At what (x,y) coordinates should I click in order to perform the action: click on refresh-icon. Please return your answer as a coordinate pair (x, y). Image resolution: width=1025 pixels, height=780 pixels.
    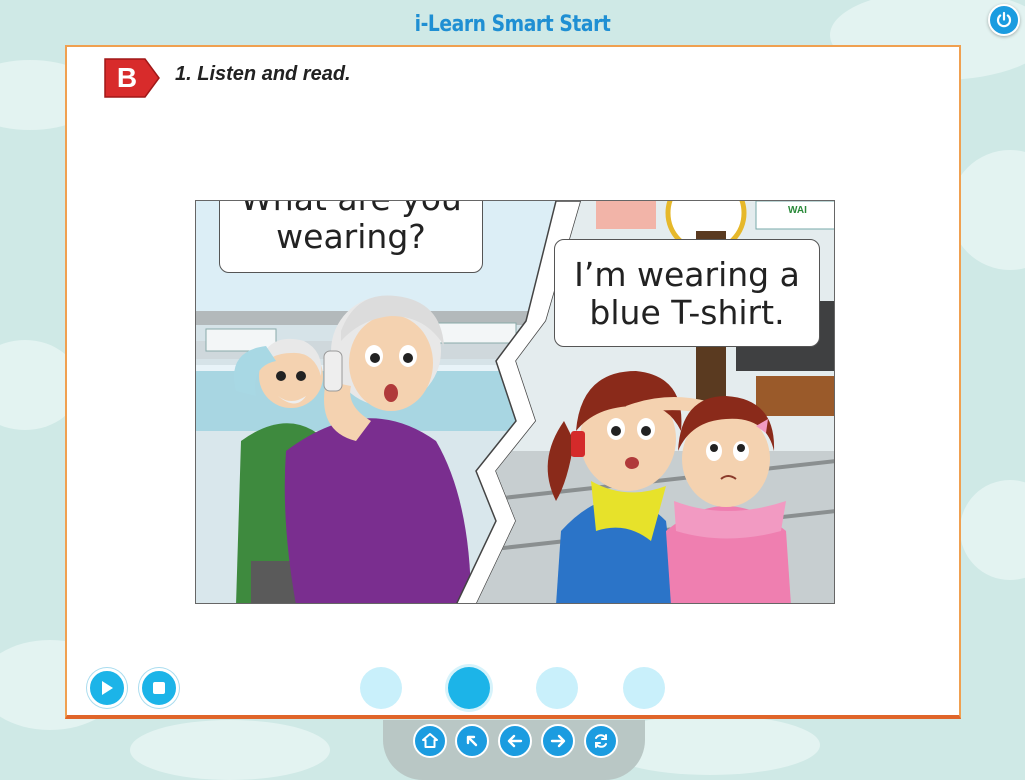
    Looking at the image, I should click on (601, 741).